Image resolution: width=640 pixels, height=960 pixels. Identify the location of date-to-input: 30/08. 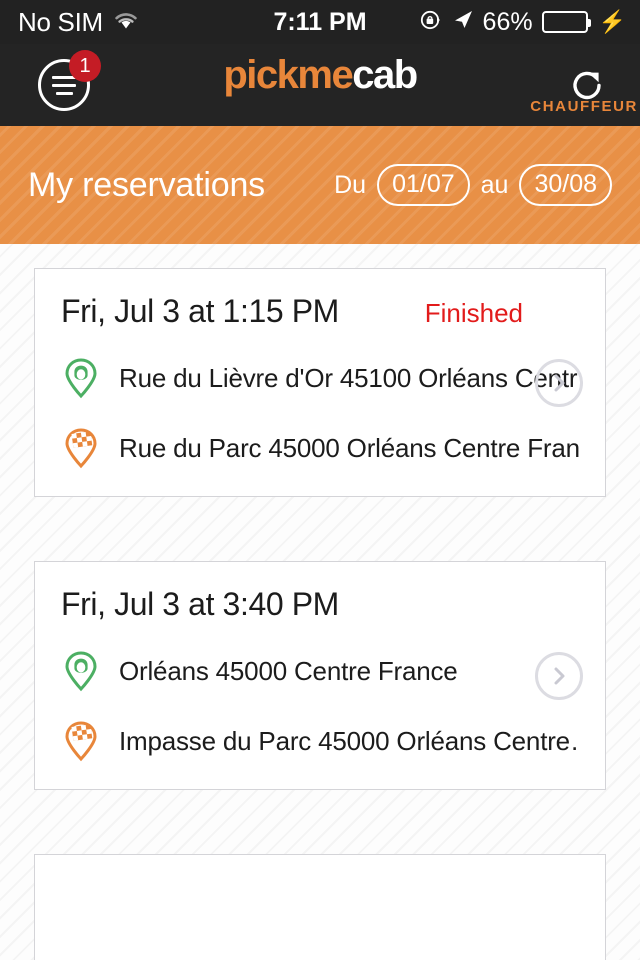
(565, 185).